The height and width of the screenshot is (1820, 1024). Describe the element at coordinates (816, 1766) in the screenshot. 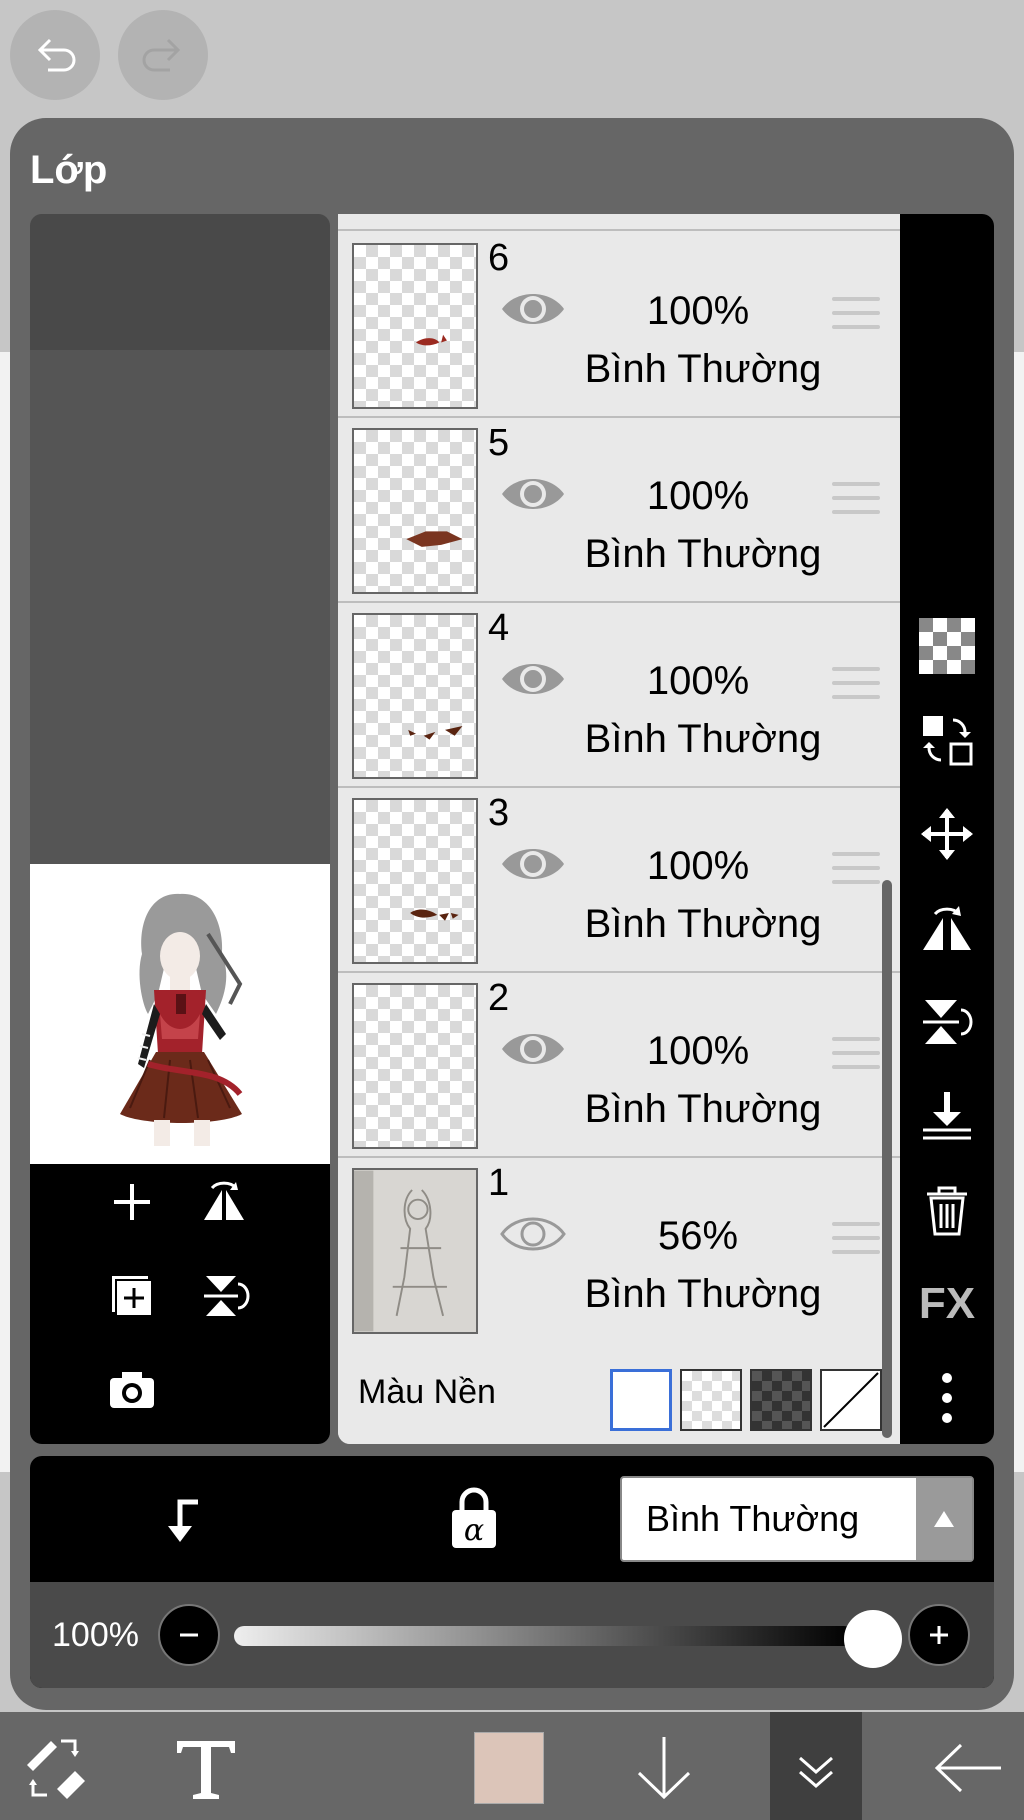

I see `collapse-panel-tab` at that location.